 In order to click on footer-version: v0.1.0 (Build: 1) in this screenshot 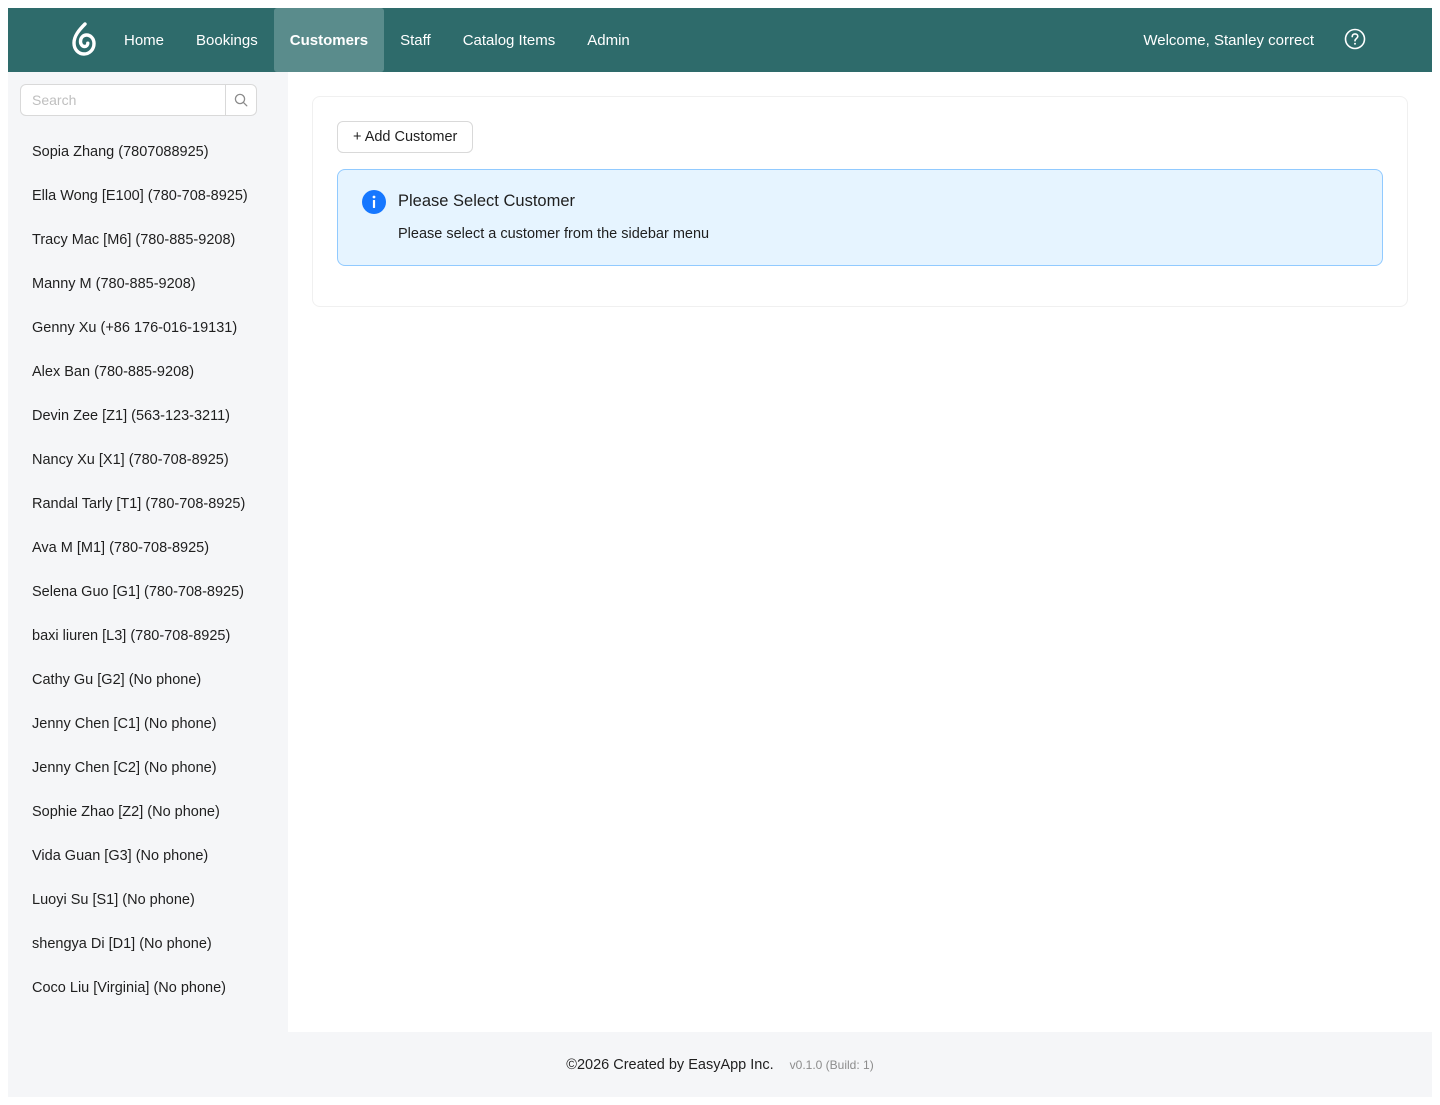, I will do `click(831, 1064)`.